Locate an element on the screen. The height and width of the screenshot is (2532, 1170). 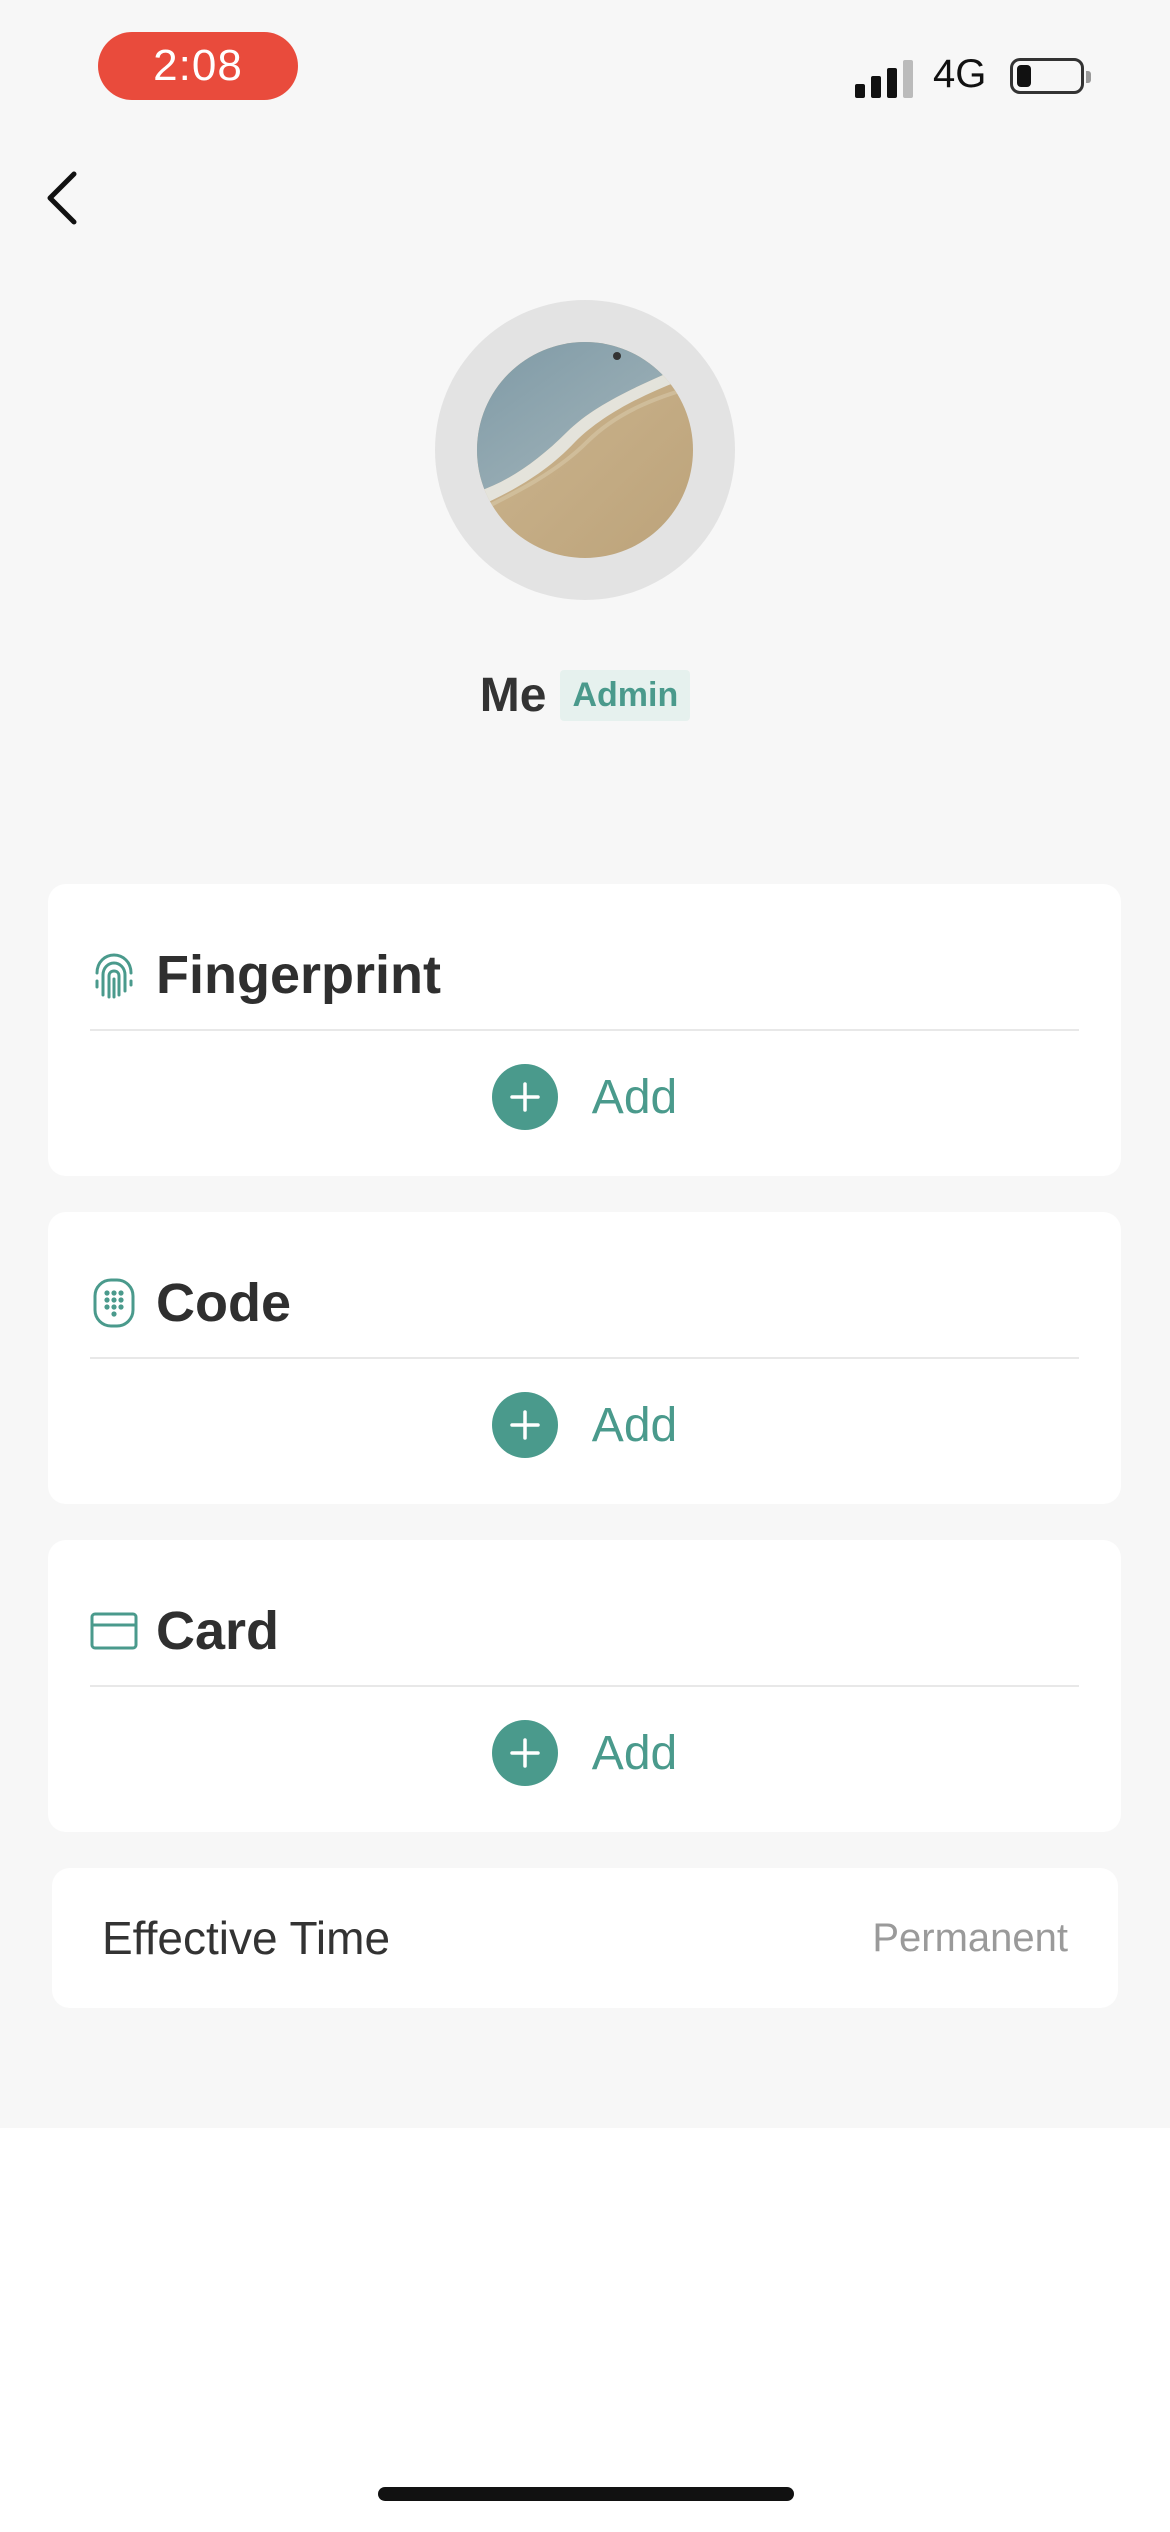
beach-photo is located at coordinates (585, 450).